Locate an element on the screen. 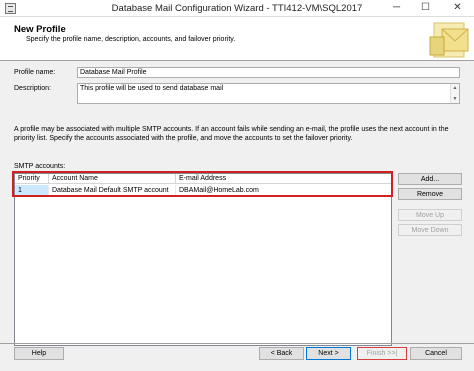 The image size is (474, 371). move-up-button: Move Up is located at coordinates (430, 215).